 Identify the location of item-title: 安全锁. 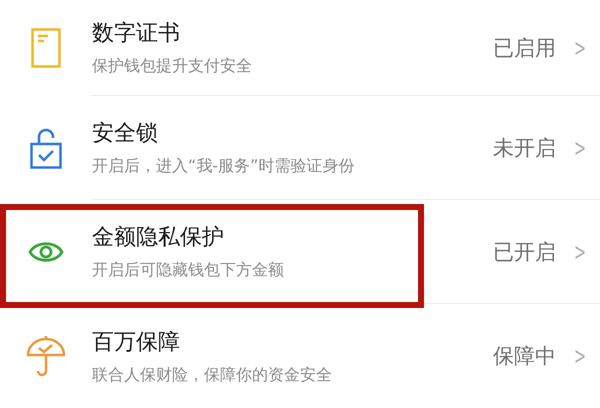
(125, 134).